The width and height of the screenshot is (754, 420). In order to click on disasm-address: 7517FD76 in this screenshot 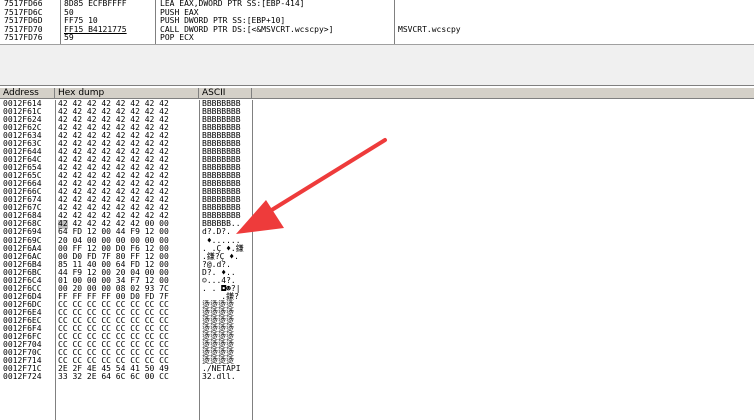, I will do `click(23, 37)`.